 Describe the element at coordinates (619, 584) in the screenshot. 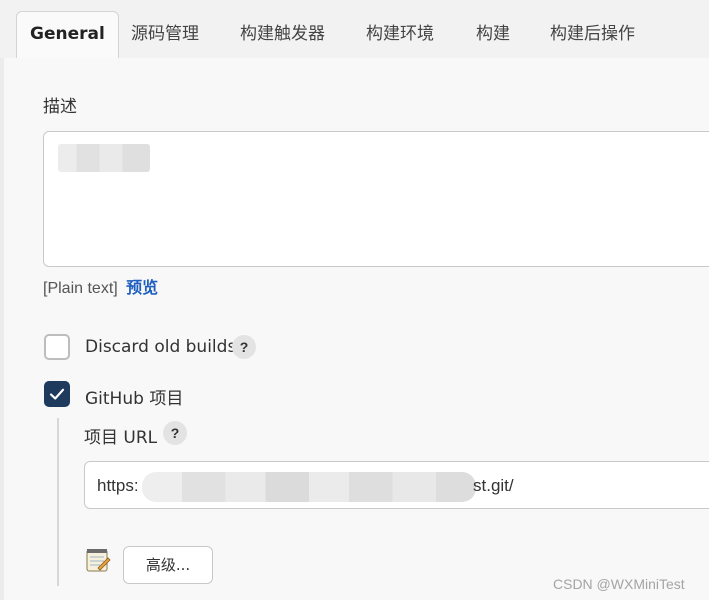

I see `watermark: CSDN @WXMiniTest` at that location.